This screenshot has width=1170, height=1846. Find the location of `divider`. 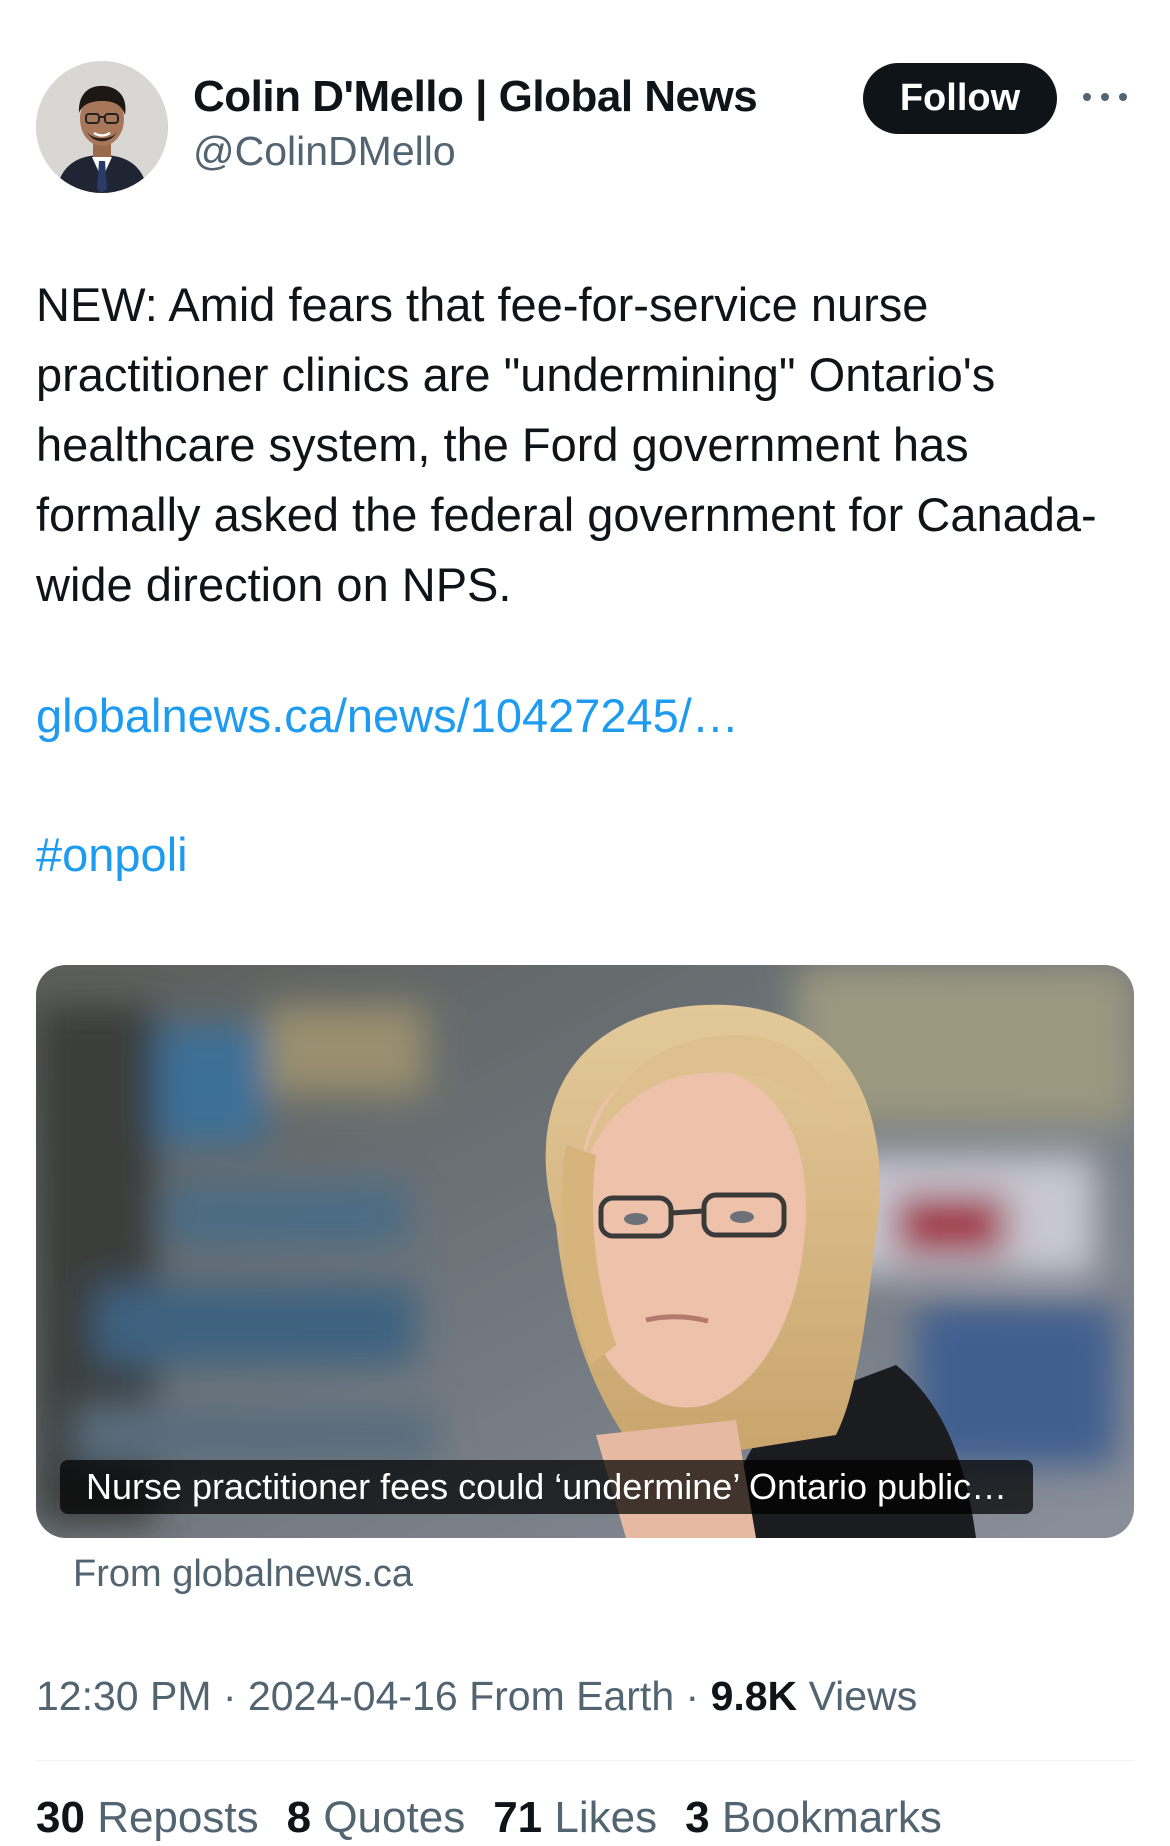

divider is located at coordinates (585, 1760).